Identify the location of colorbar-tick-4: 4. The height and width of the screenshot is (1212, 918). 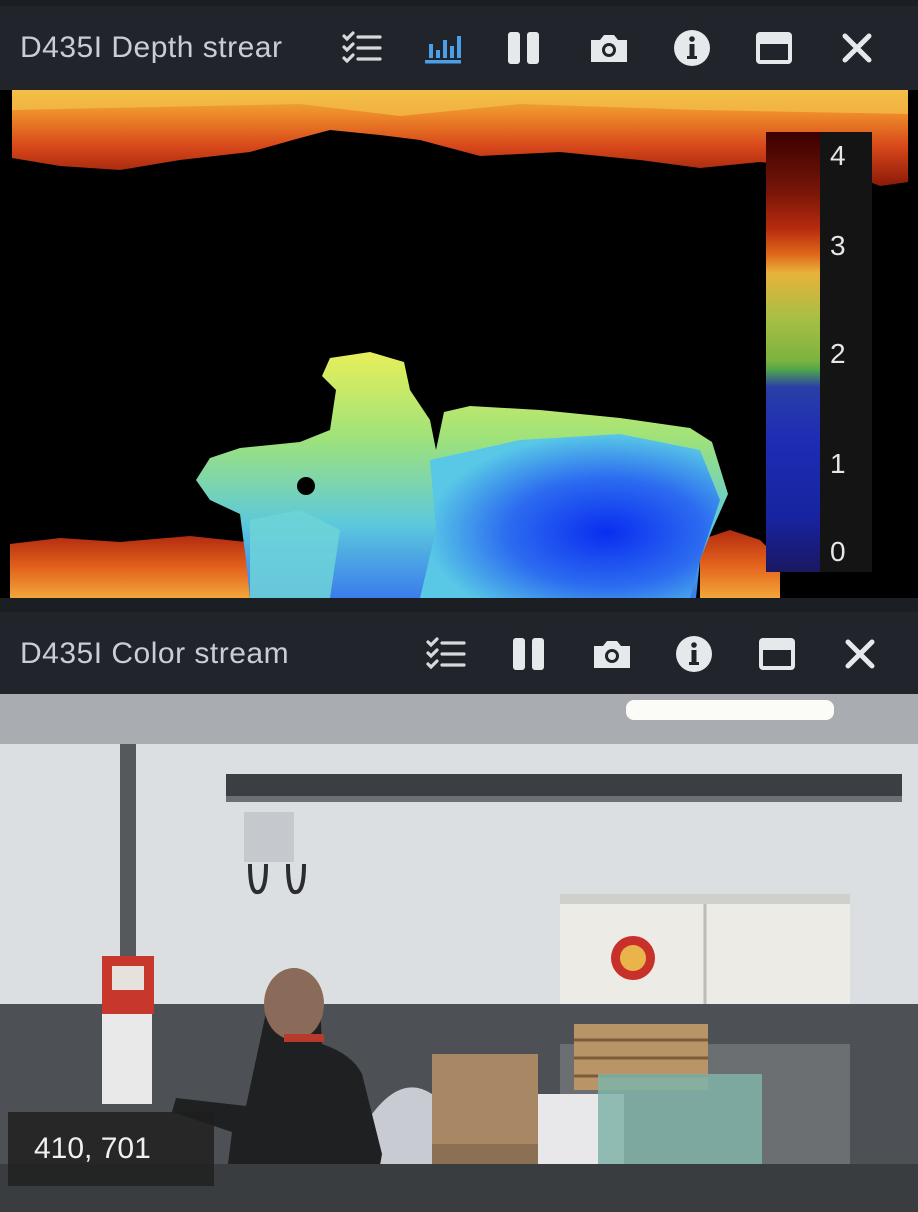
(838, 155).